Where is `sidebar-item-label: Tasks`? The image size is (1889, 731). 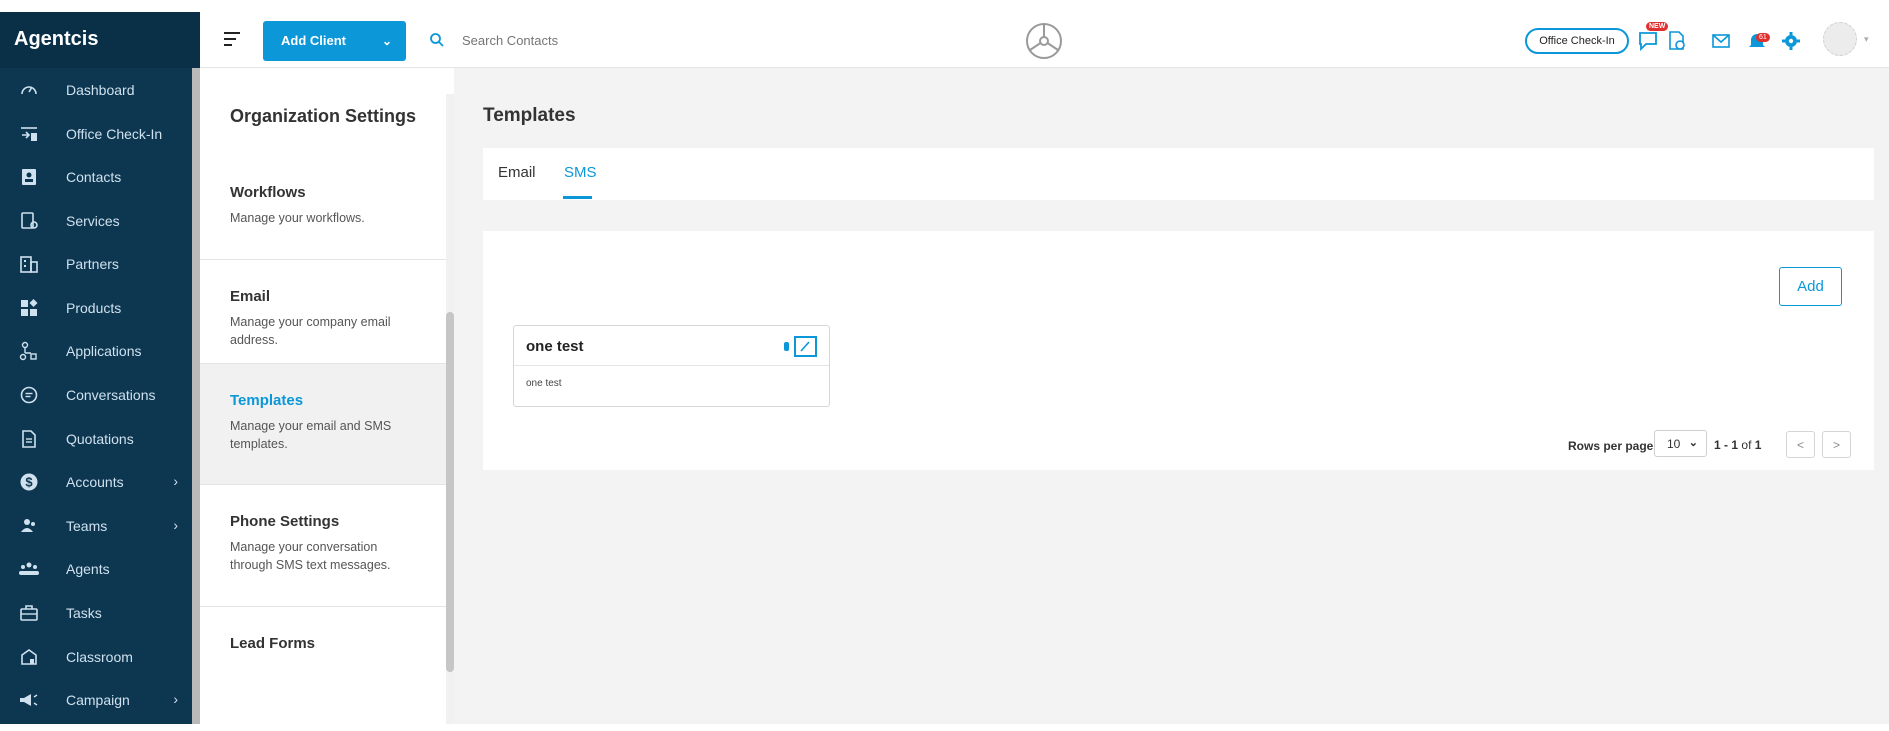 sidebar-item-label: Tasks is located at coordinates (84, 613).